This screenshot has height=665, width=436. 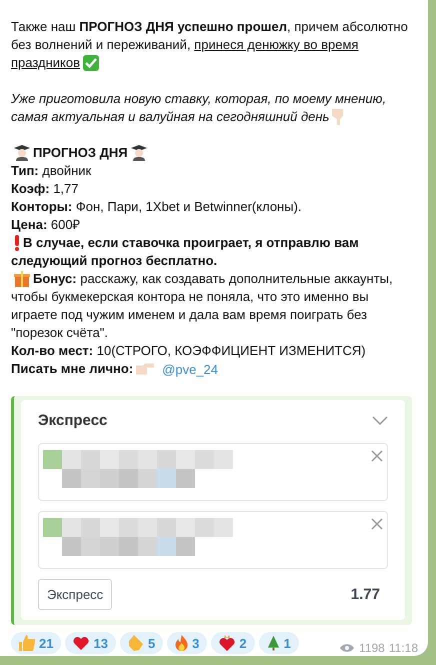 I want to click on reaction-button: 3, so click(x=187, y=643).